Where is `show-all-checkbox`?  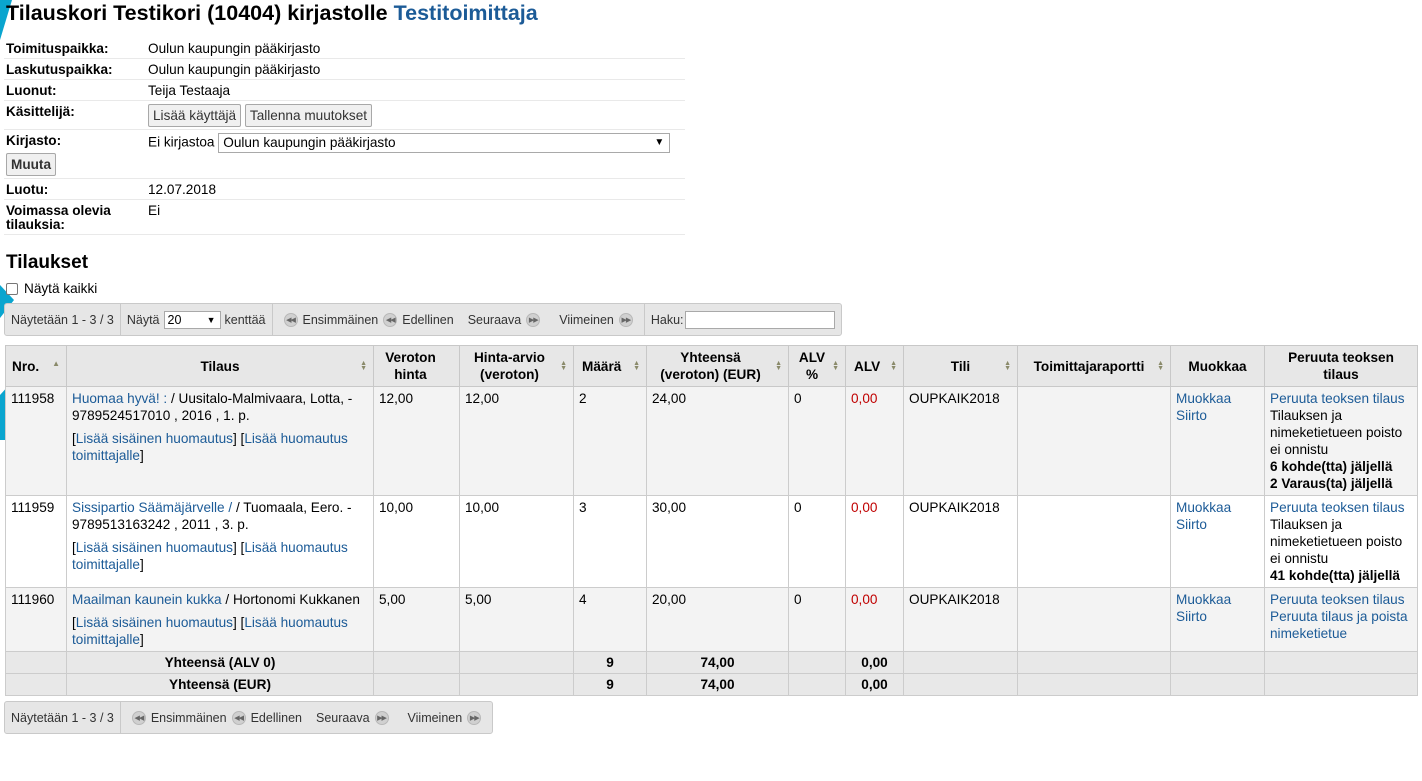 show-all-checkbox is located at coordinates (12, 288).